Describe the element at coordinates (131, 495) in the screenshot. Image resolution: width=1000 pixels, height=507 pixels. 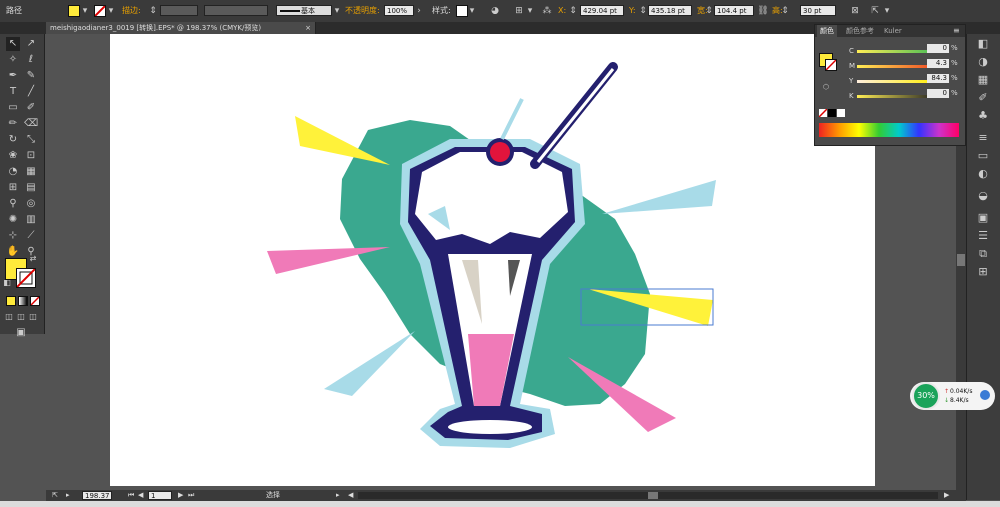
I see `first-artboard-icon: ⏮` at that location.